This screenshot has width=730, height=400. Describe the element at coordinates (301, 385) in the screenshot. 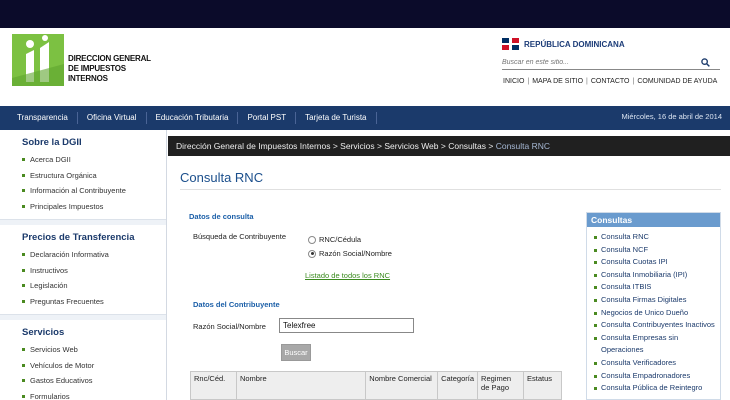

I see `column-header: Nombre` at that location.